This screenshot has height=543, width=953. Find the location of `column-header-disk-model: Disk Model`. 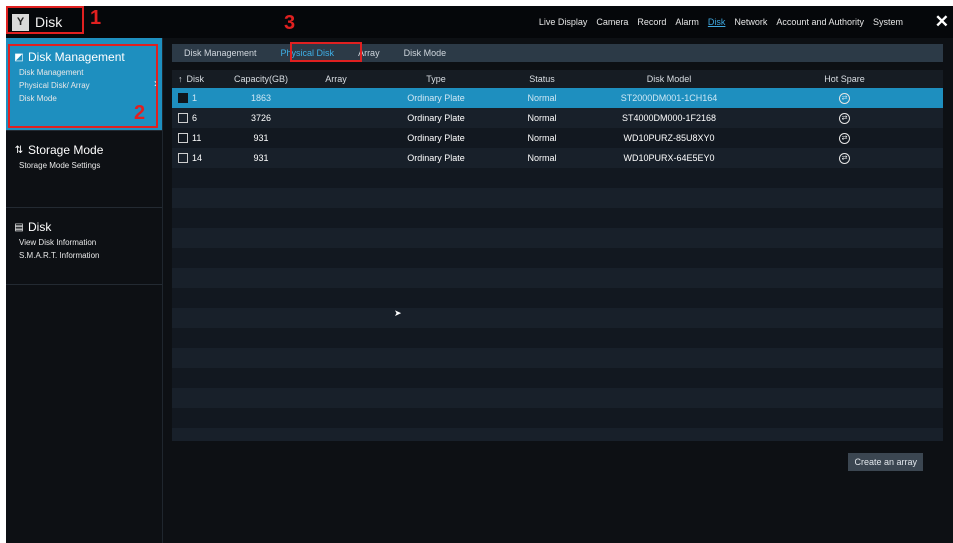

column-header-disk-model: Disk Model is located at coordinates (669, 79).